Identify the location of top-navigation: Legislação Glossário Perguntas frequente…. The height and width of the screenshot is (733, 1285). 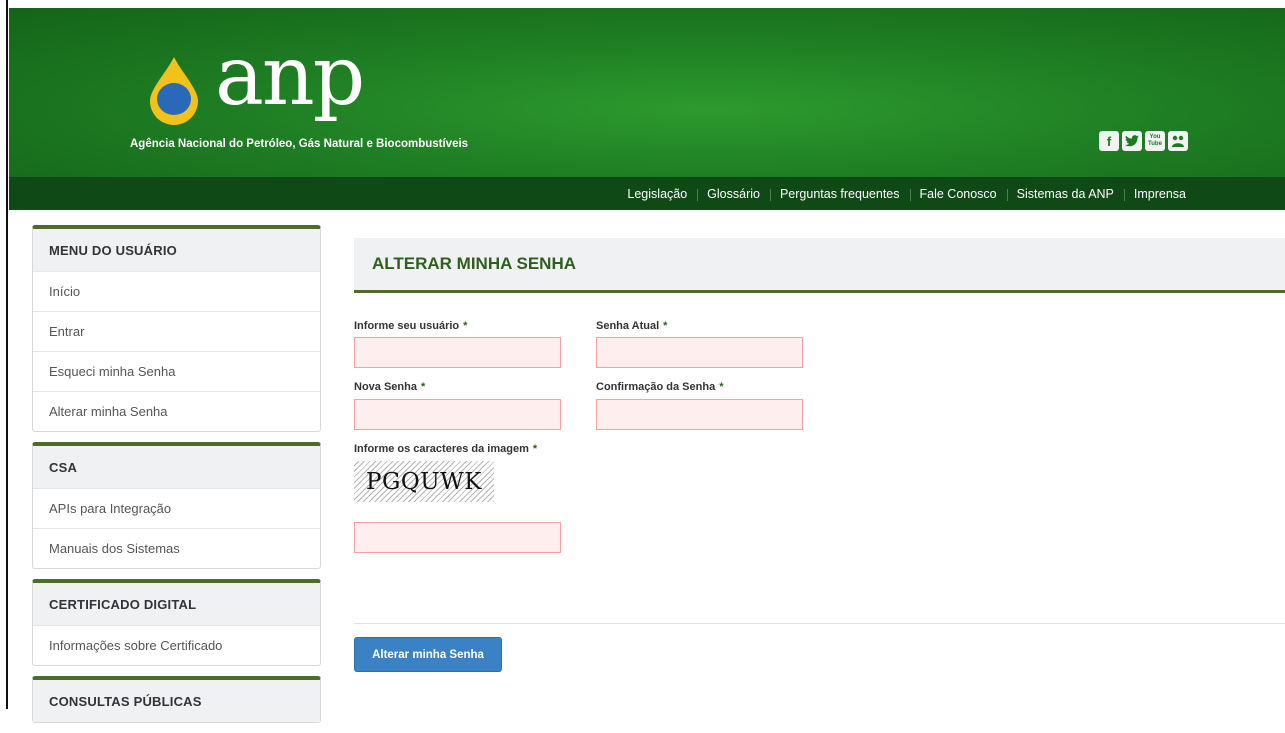
(647, 193).